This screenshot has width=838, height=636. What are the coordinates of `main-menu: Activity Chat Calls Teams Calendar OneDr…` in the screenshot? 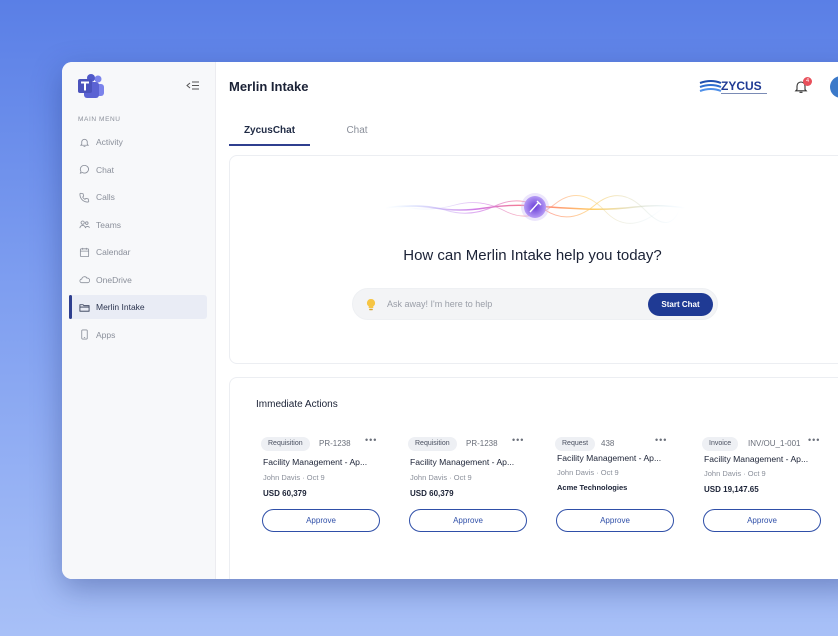 It's located at (138, 240).